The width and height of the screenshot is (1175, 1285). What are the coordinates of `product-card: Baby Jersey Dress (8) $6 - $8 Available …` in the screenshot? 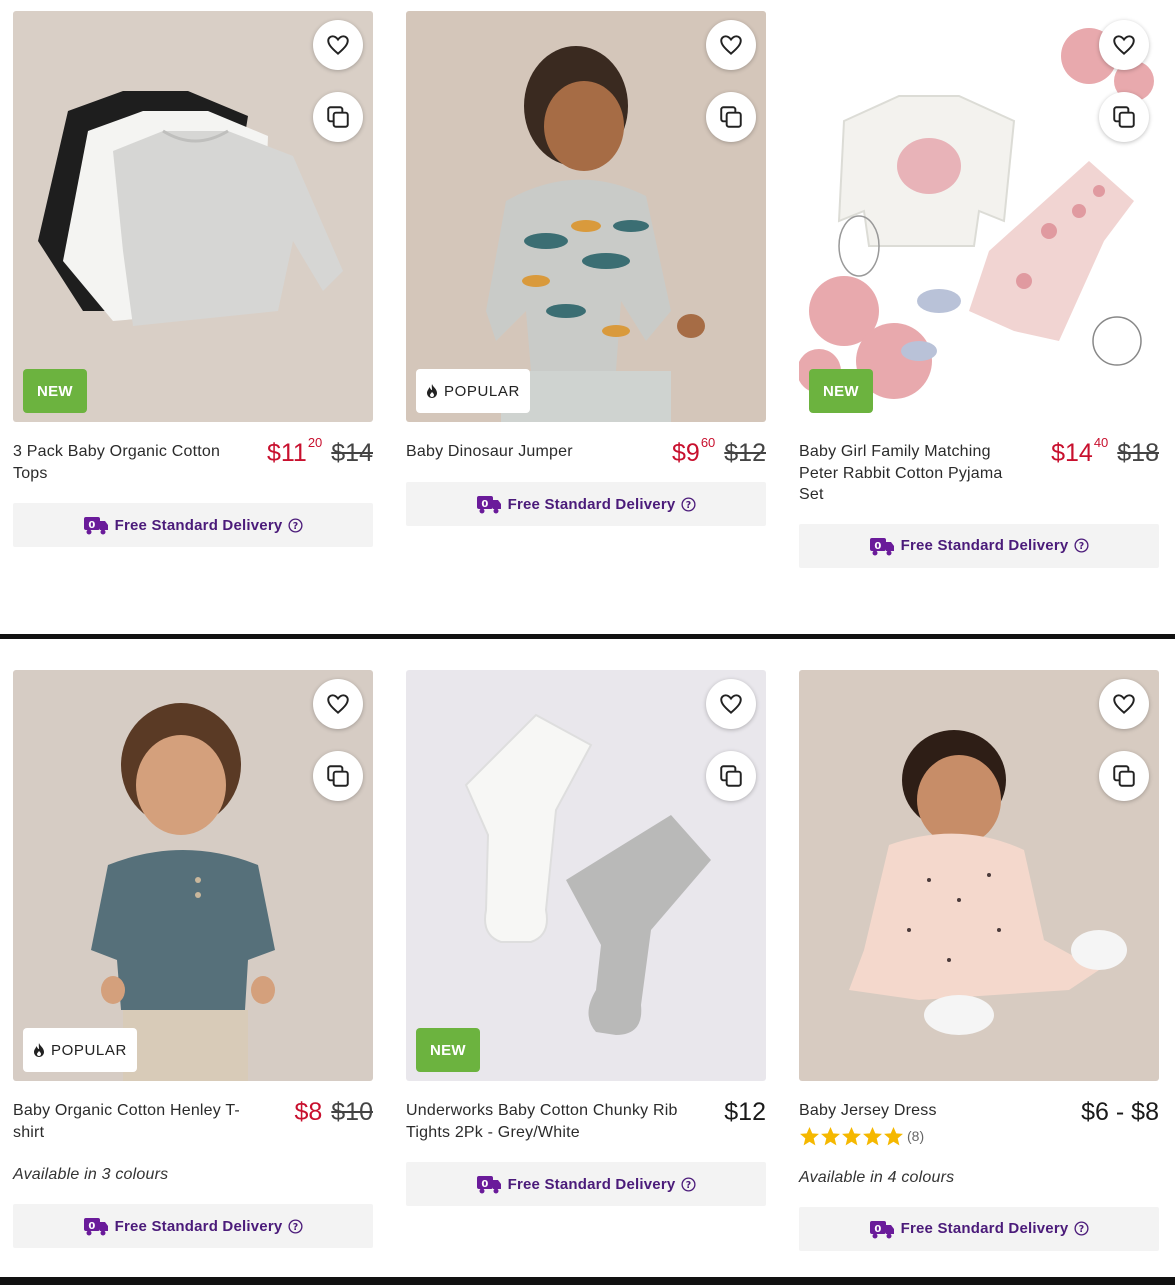 It's located at (979, 960).